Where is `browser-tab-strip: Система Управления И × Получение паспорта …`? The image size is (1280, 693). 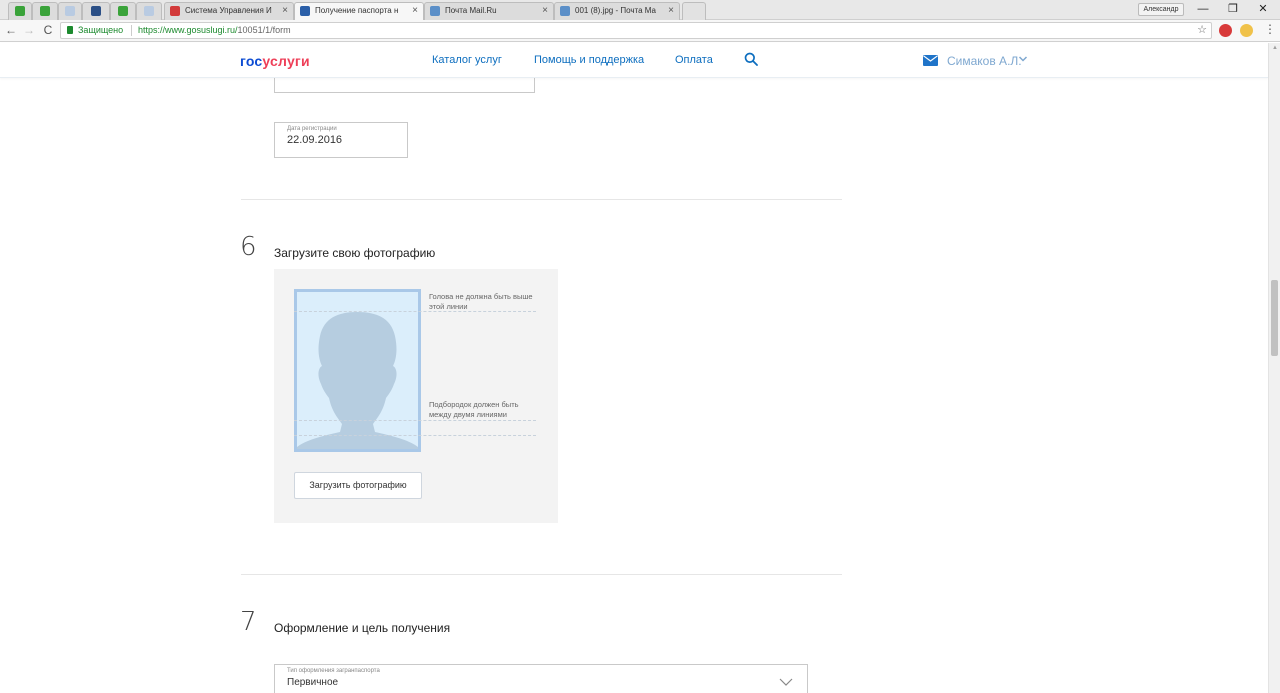
browser-tab-strip: Система Управления И × Получение паспорта … is located at coordinates (640, 10).